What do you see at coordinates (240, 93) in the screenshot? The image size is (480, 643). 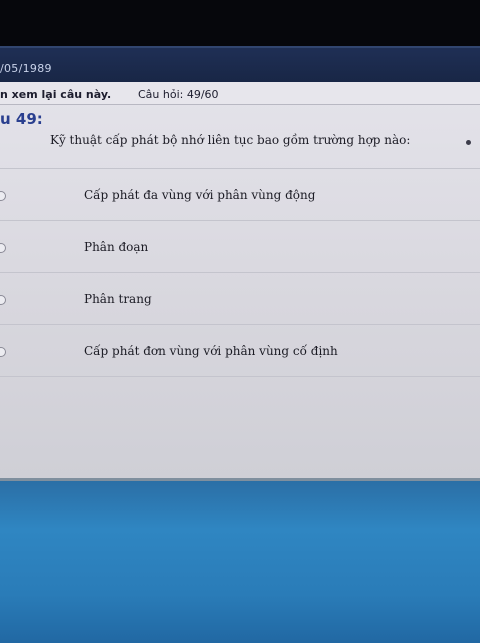 I see `info-bar: n xem lại câu này. Câu hỏi: 49/60` at bounding box center [240, 93].